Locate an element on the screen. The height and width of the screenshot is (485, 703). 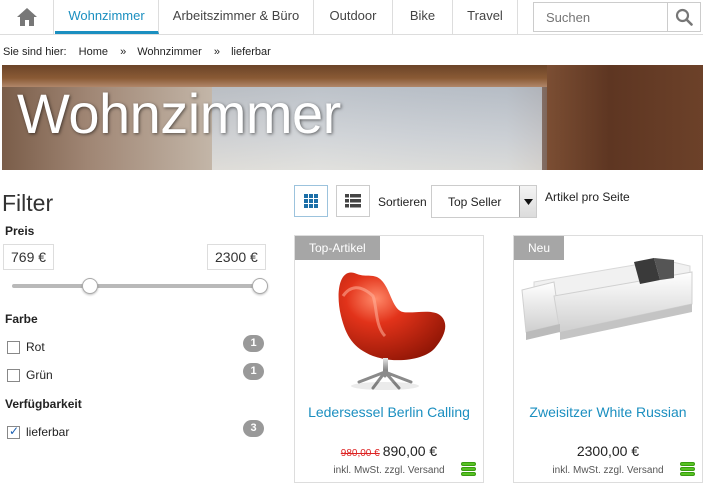
color-option-gruen: Grün is located at coordinates (30, 375).